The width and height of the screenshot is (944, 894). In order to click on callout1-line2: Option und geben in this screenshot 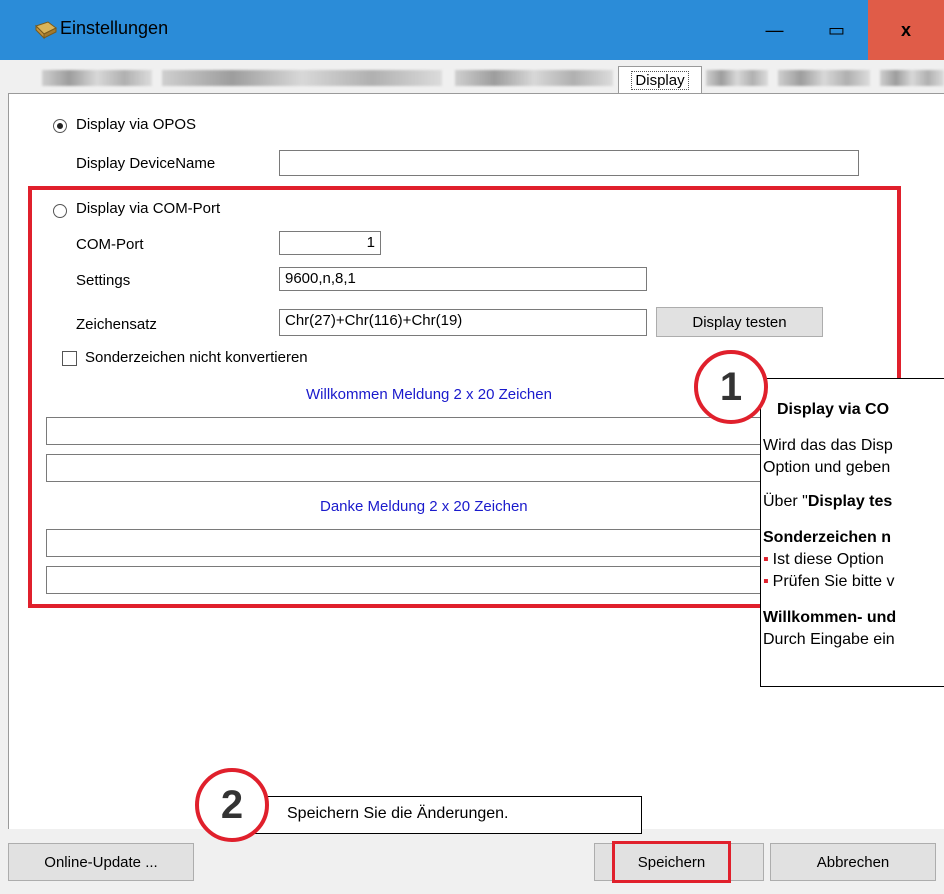, I will do `click(827, 467)`.